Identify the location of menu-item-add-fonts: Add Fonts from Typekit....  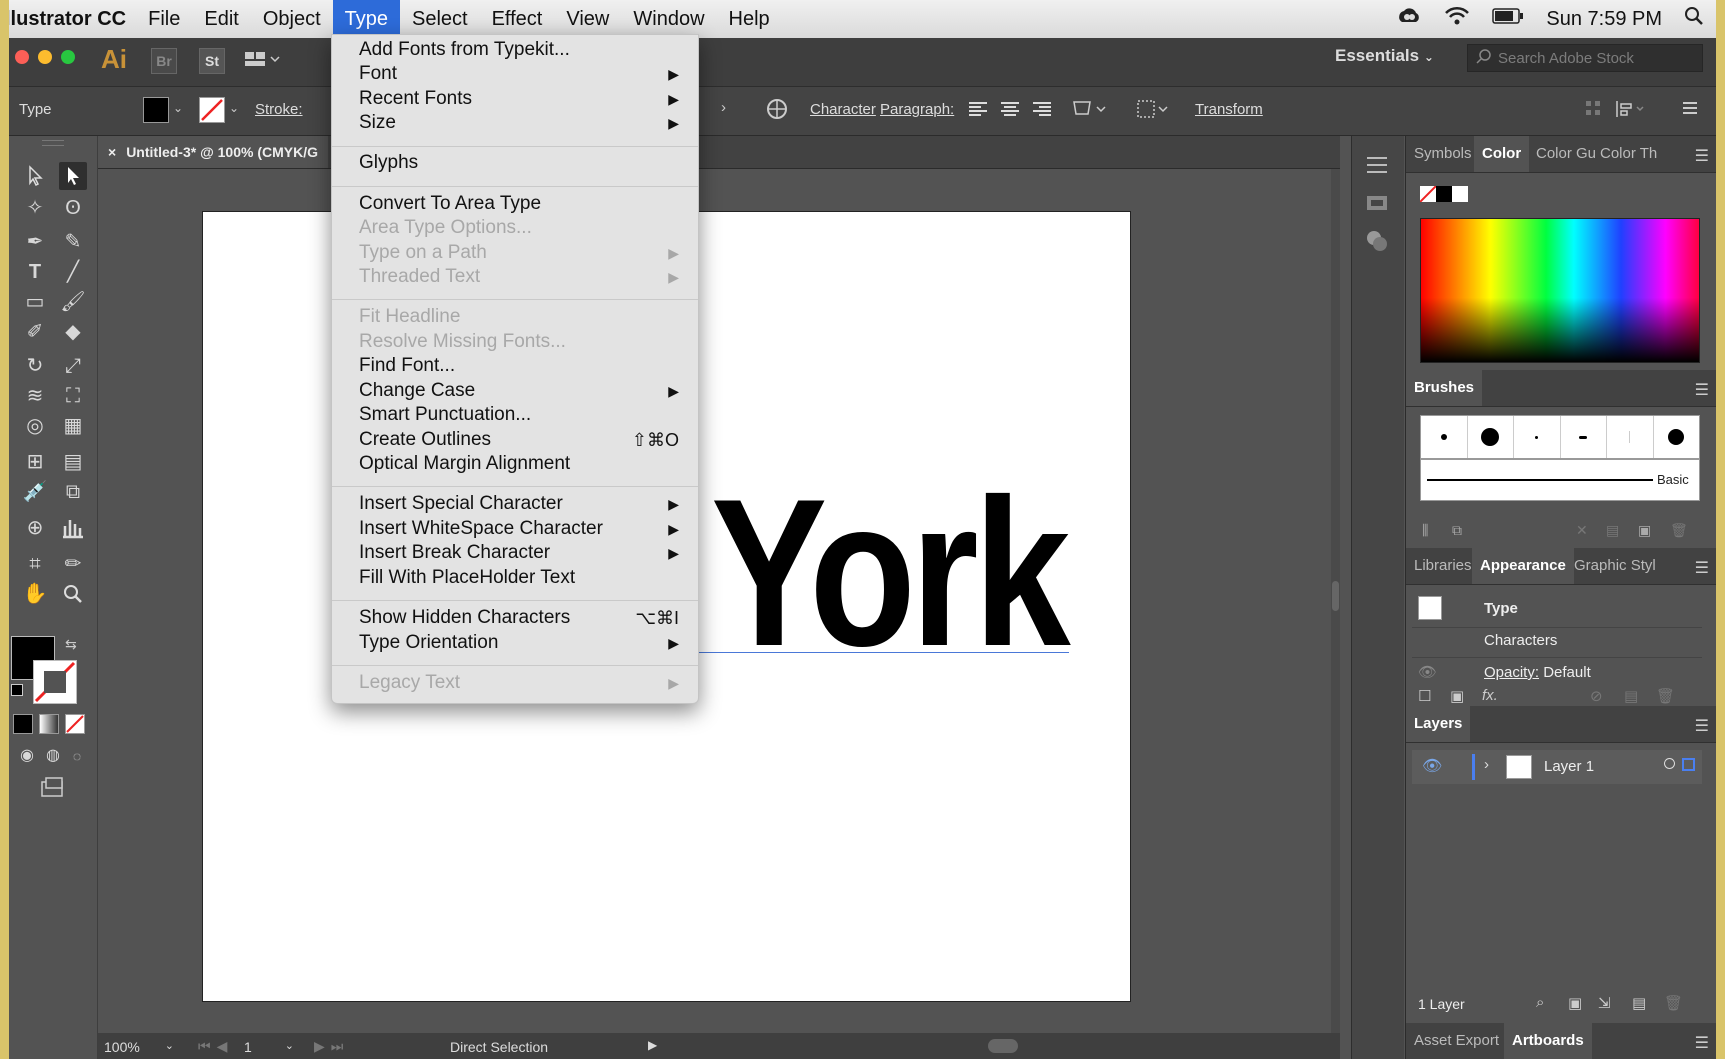
(519, 50).